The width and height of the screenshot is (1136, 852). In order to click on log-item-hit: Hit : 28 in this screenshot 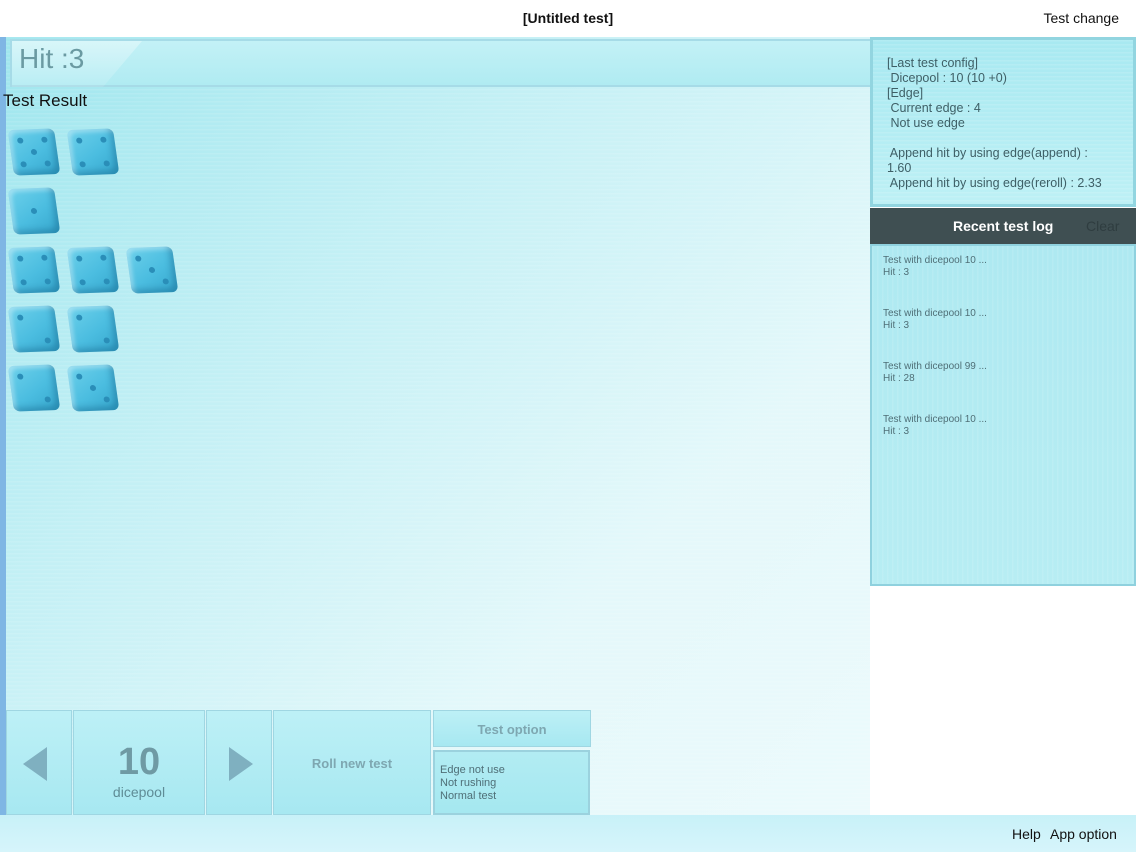, I will do `click(899, 378)`.